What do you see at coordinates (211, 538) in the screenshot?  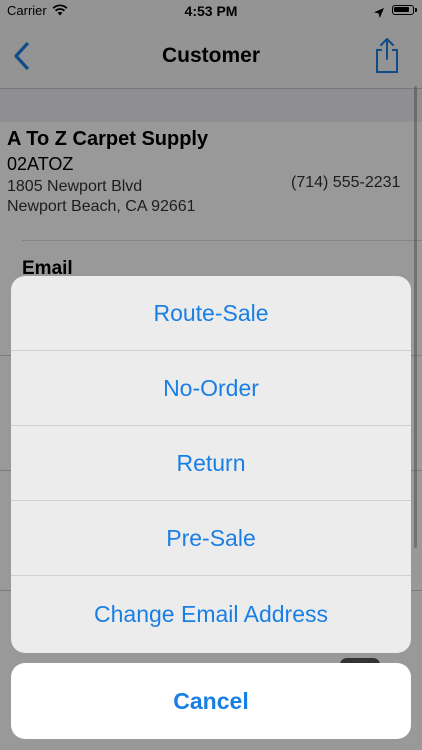 I see `pre-sale-button: Pre-Sale` at bounding box center [211, 538].